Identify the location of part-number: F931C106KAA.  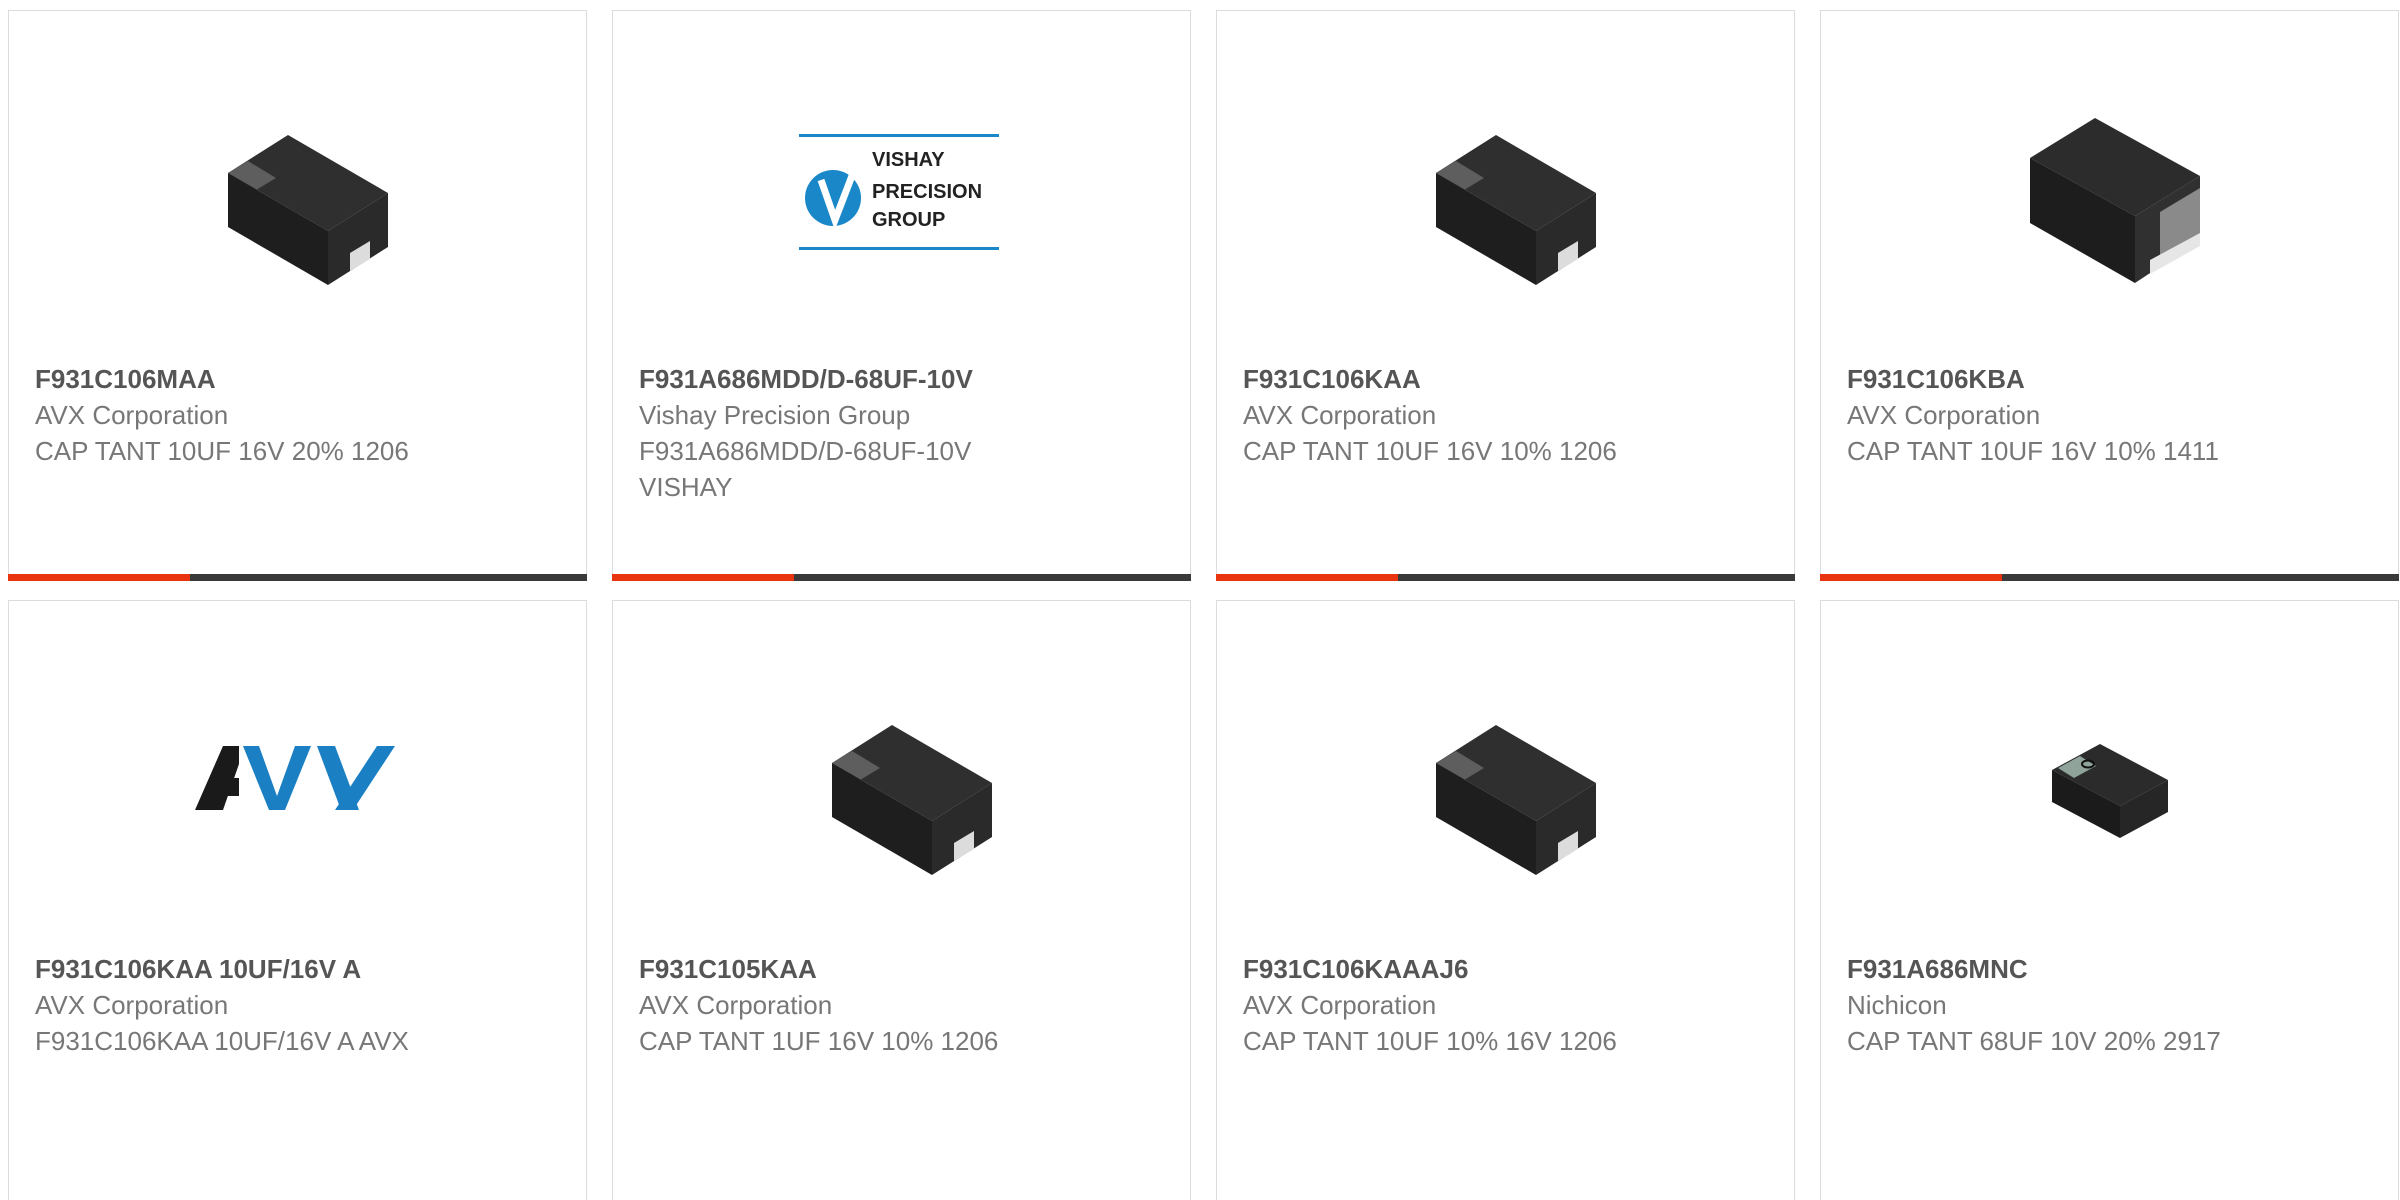
(1508, 379).